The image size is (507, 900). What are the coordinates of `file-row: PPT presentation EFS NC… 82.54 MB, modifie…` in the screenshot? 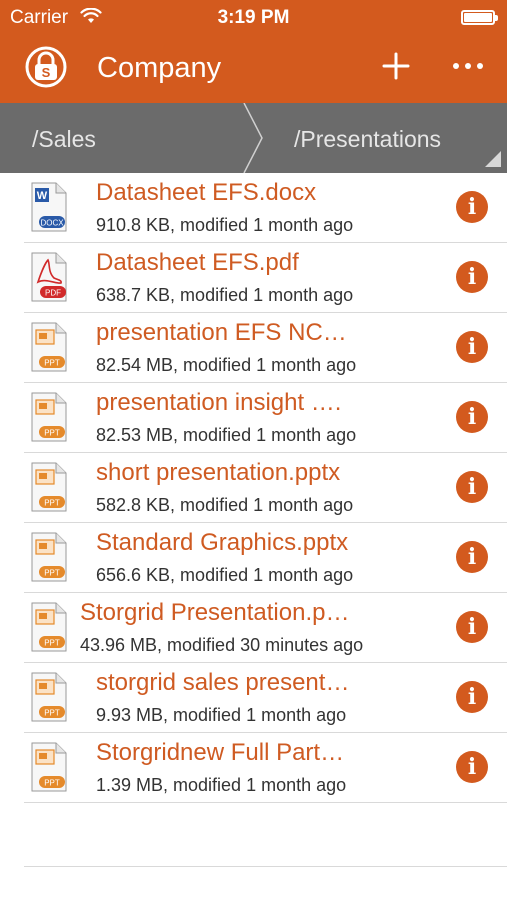 It's located at (265, 348).